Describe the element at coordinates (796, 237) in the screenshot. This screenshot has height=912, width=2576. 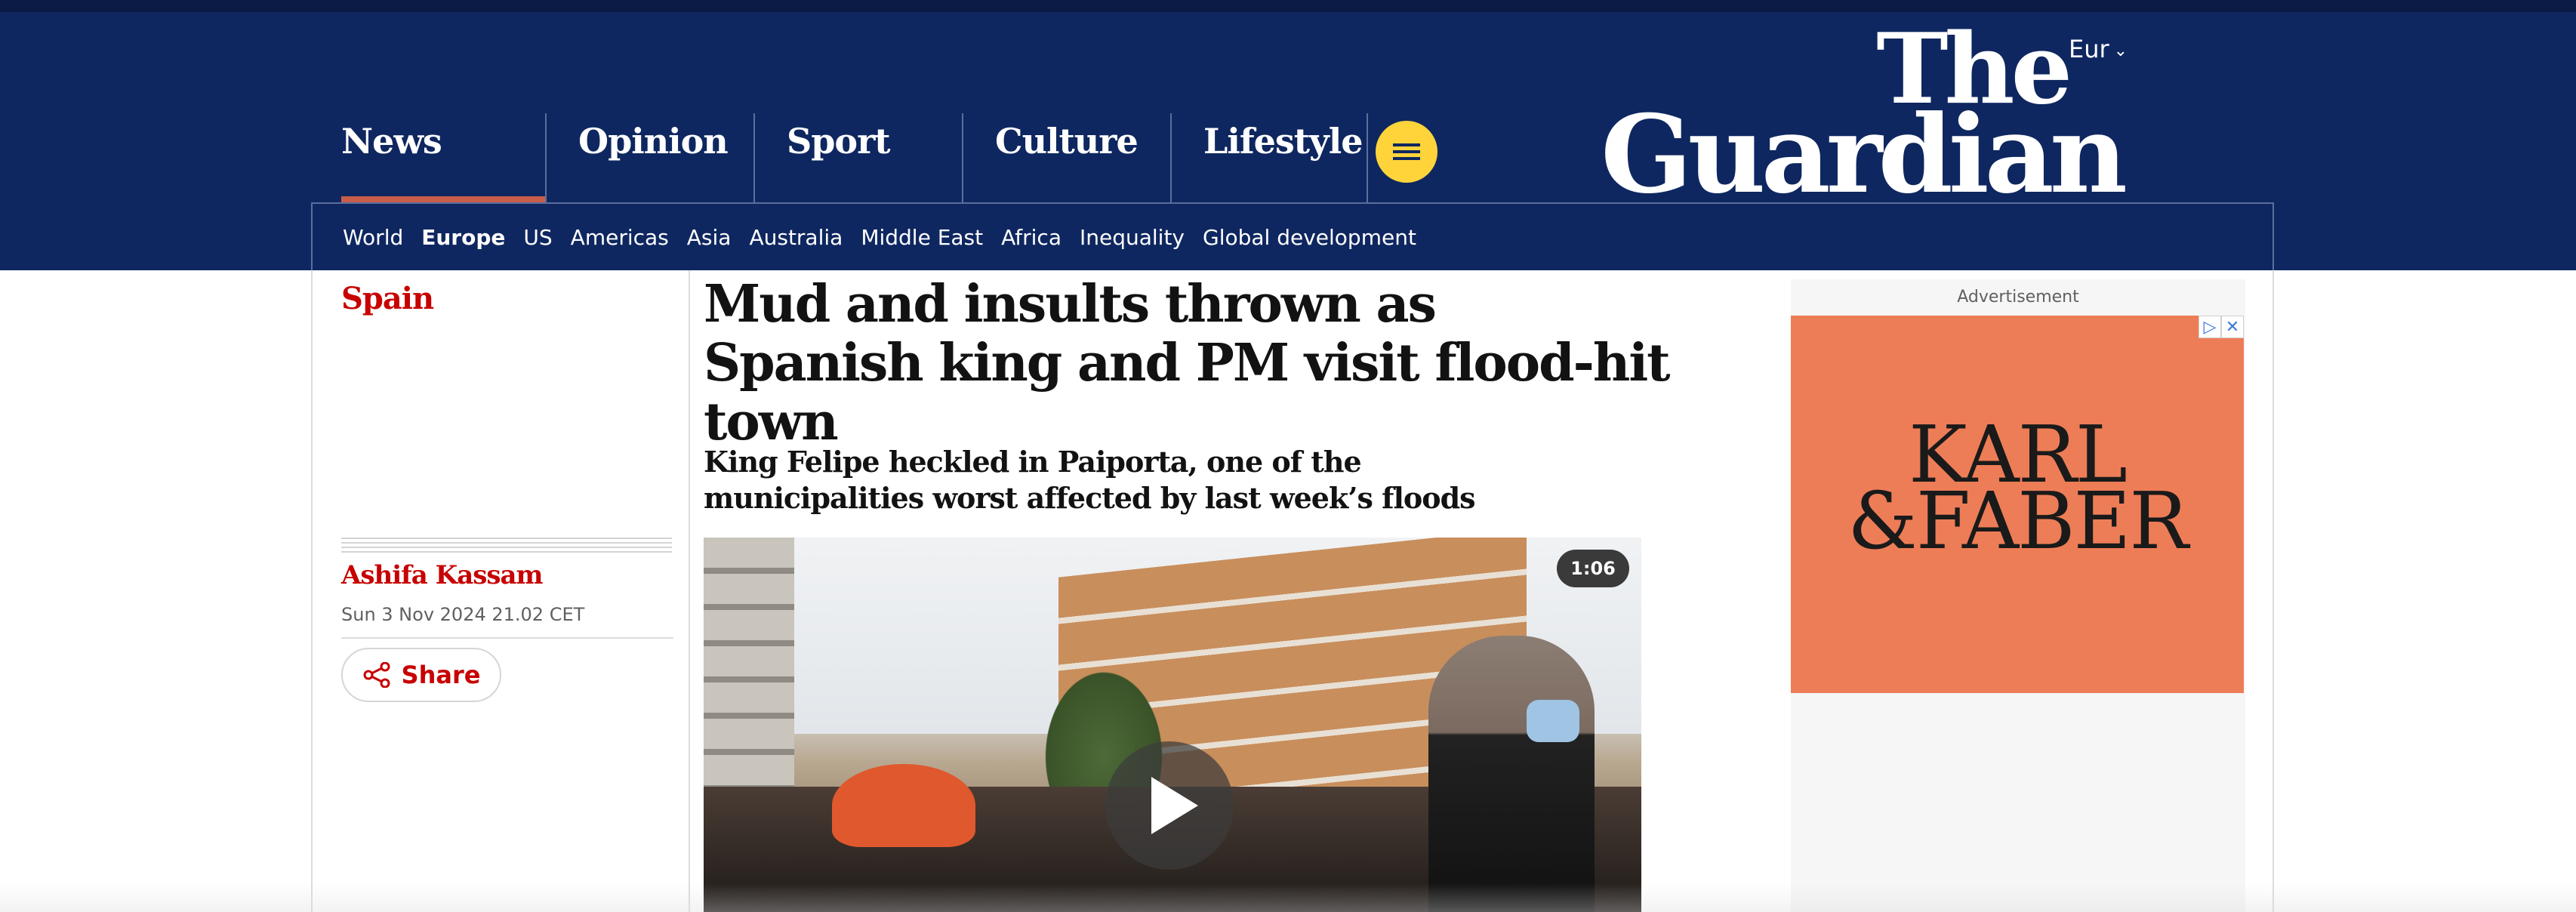
I see `subnav-item-australia: Australia` at that location.